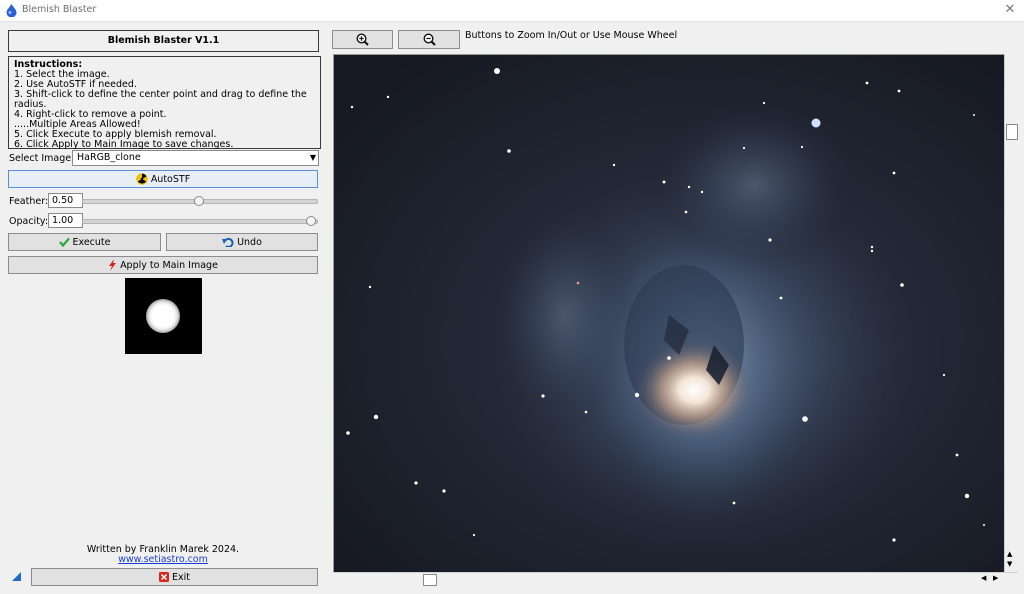  I want to click on website-link-row: www.setiastro.com, so click(163, 559).